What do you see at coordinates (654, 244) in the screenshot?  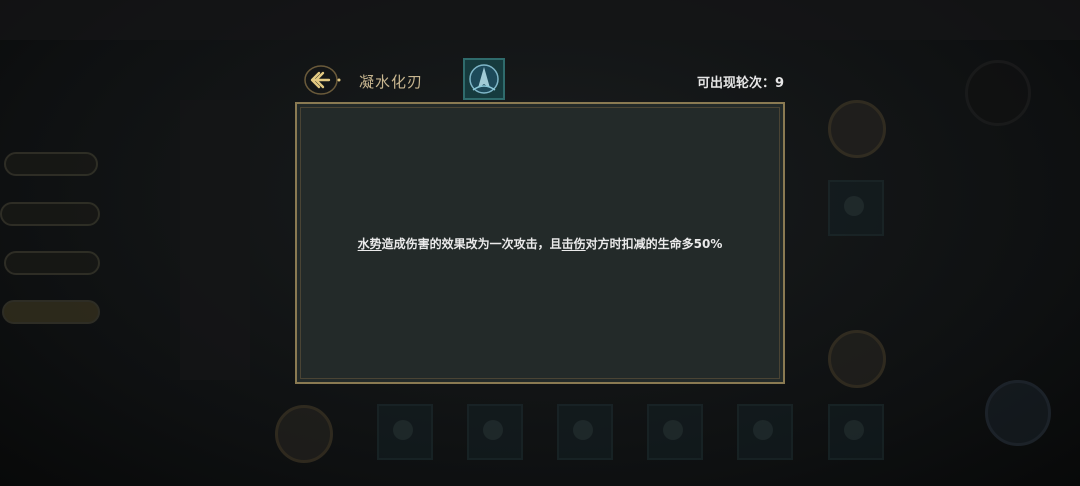 I see `description-text: 对方时扣减的生命多50%` at bounding box center [654, 244].